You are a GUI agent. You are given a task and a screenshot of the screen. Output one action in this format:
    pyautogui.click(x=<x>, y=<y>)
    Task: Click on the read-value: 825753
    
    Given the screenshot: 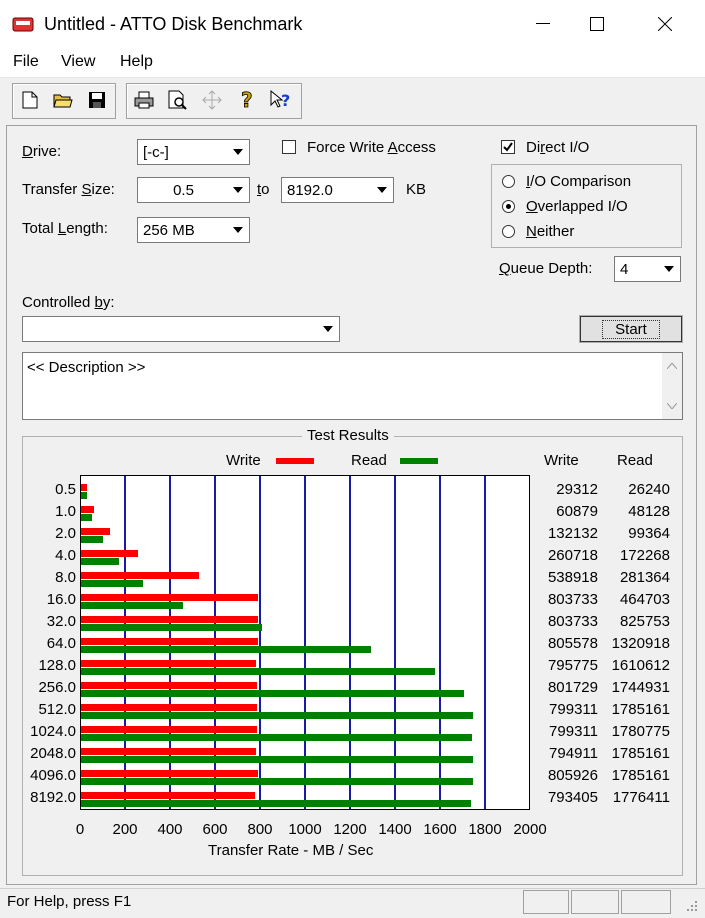 What is the action you would take?
    pyautogui.click(x=644, y=621)
    